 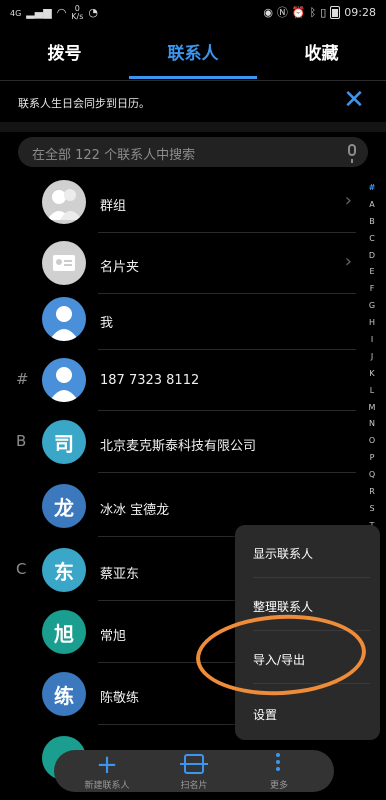 I want to click on status-time: 09:28, so click(x=360, y=12).